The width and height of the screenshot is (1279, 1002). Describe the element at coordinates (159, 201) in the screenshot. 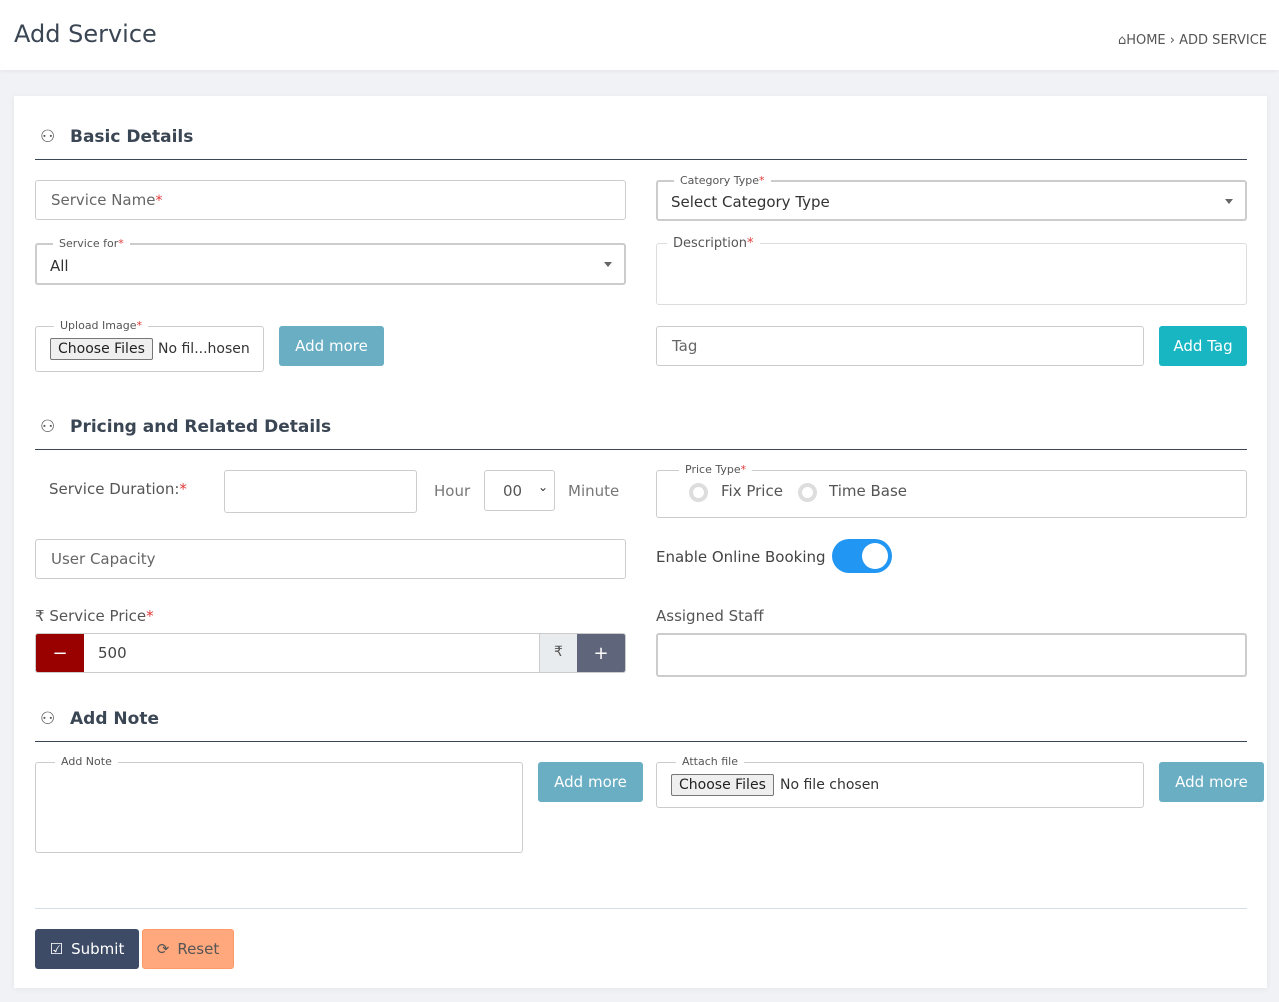

I see `required-mark: *` at that location.